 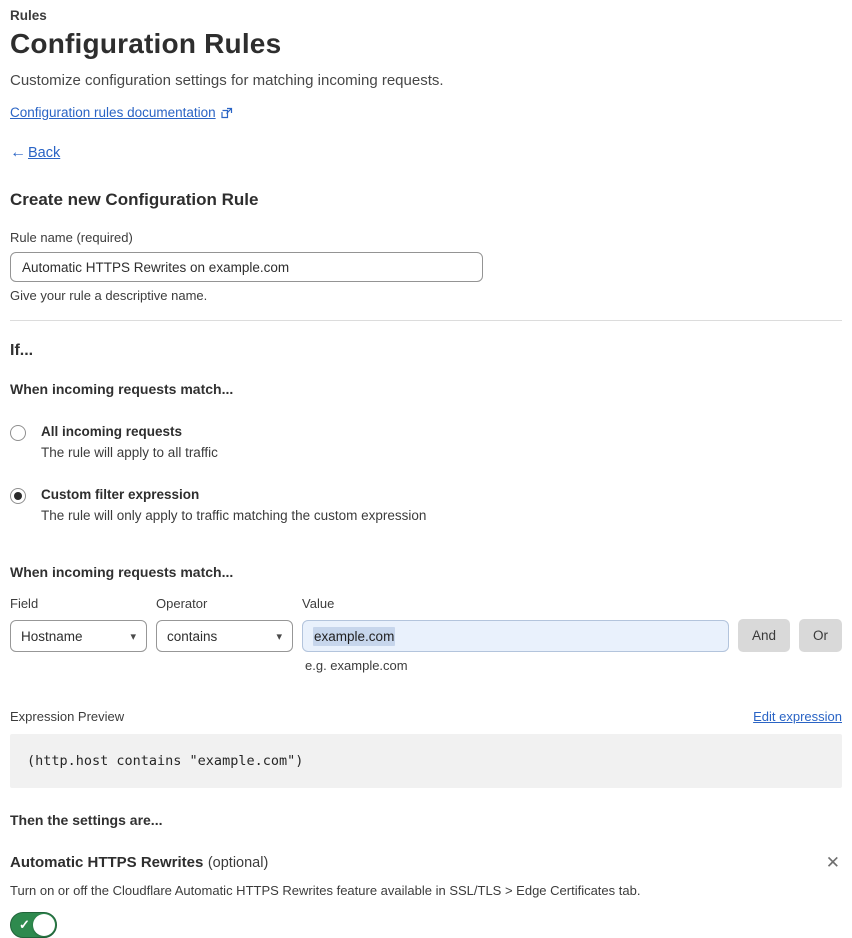 I want to click on expression-preview-label: Expression Preview, so click(x=67, y=716).